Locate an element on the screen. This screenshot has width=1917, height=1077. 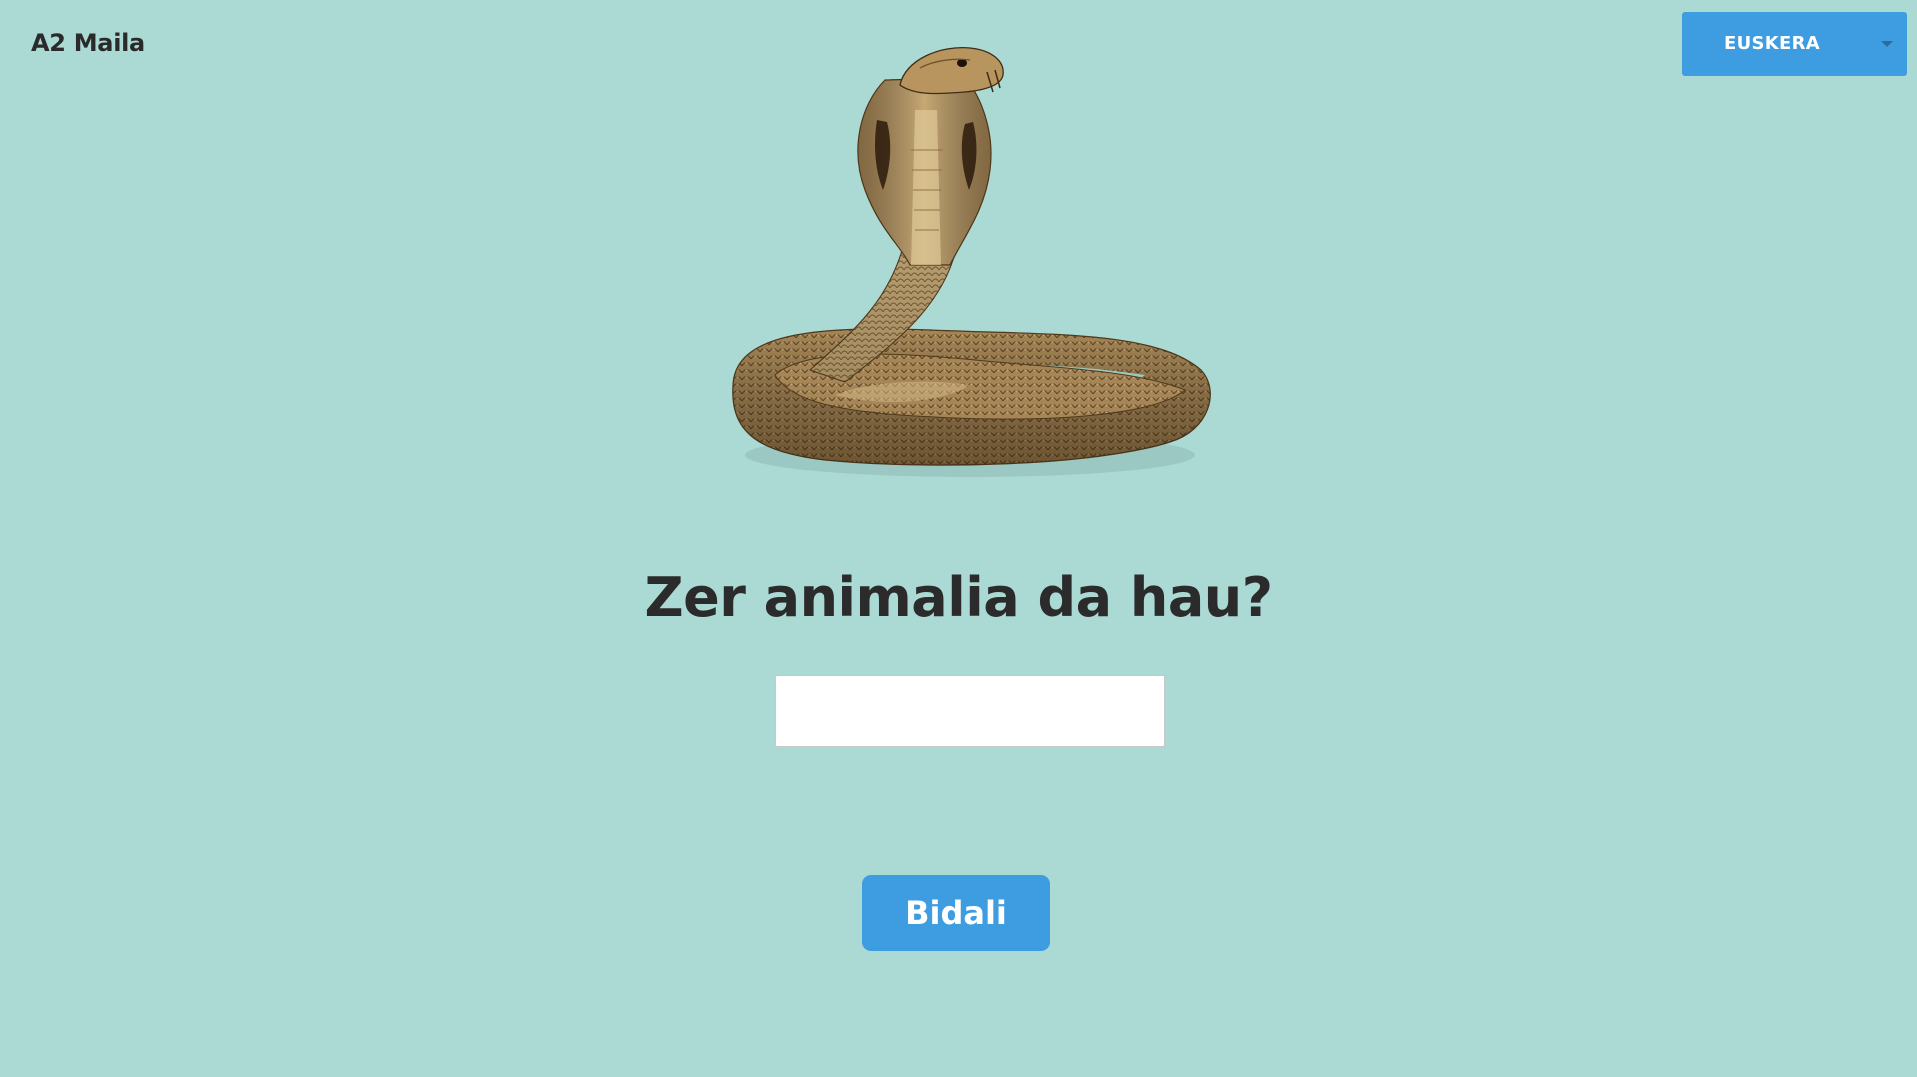
answer-input is located at coordinates (970, 711).